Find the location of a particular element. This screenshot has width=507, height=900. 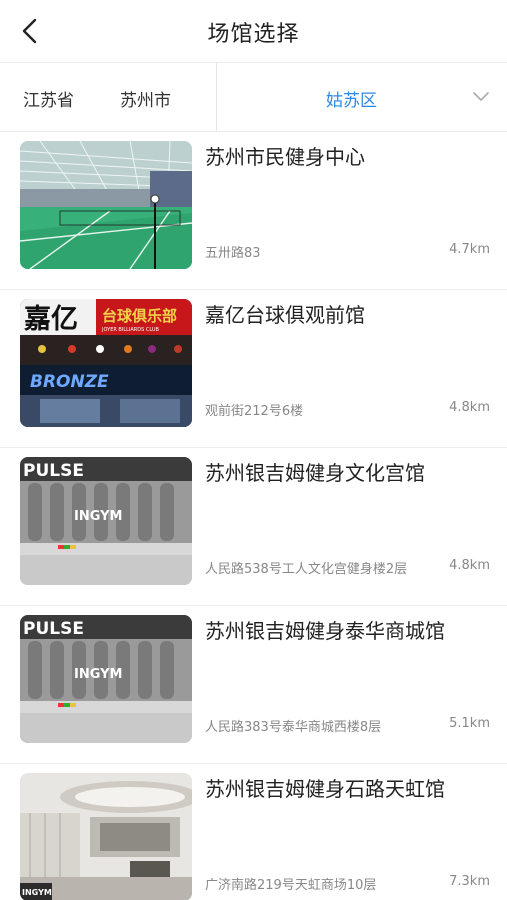

region-divider is located at coordinates (216, 97).